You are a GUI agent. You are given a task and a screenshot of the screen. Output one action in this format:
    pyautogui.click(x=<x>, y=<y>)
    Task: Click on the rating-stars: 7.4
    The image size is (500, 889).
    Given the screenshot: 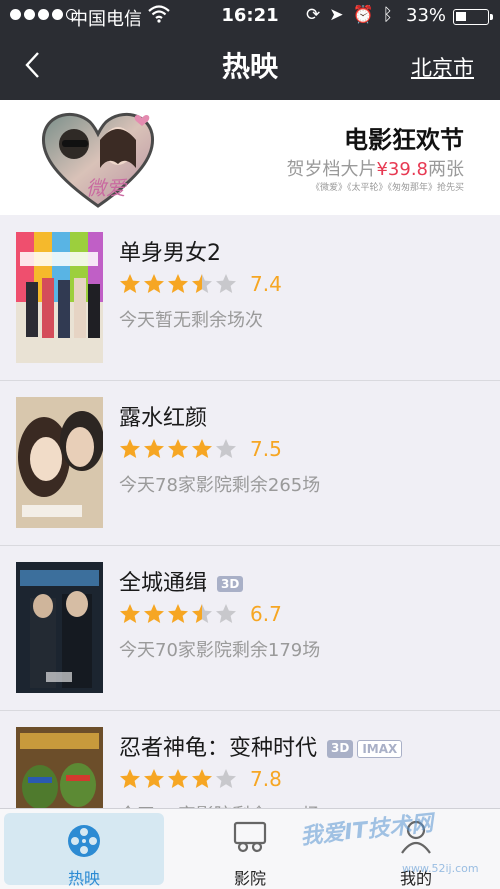 What is the action you would take?
    pyautogui.click(x=200, y=284)
    